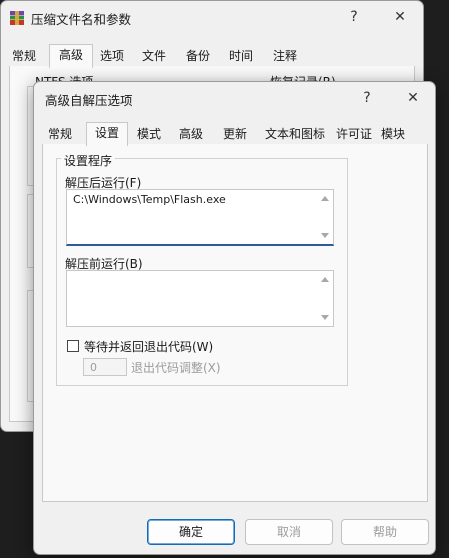 Image resolution: width=449 pixels, height=558 pixels. Describe the element at coordinates (385, 532) in the screenshot. I see `help-button: 帮助` at that location.